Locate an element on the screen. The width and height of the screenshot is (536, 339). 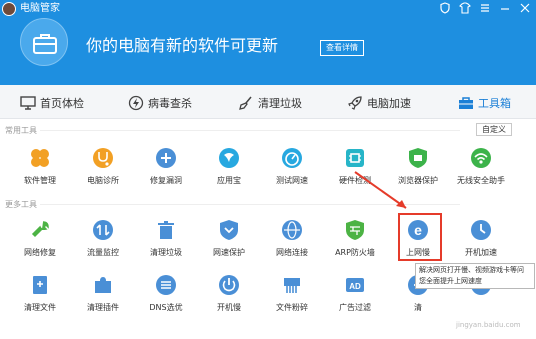
highlight-box is located at coordinates (420, 237).